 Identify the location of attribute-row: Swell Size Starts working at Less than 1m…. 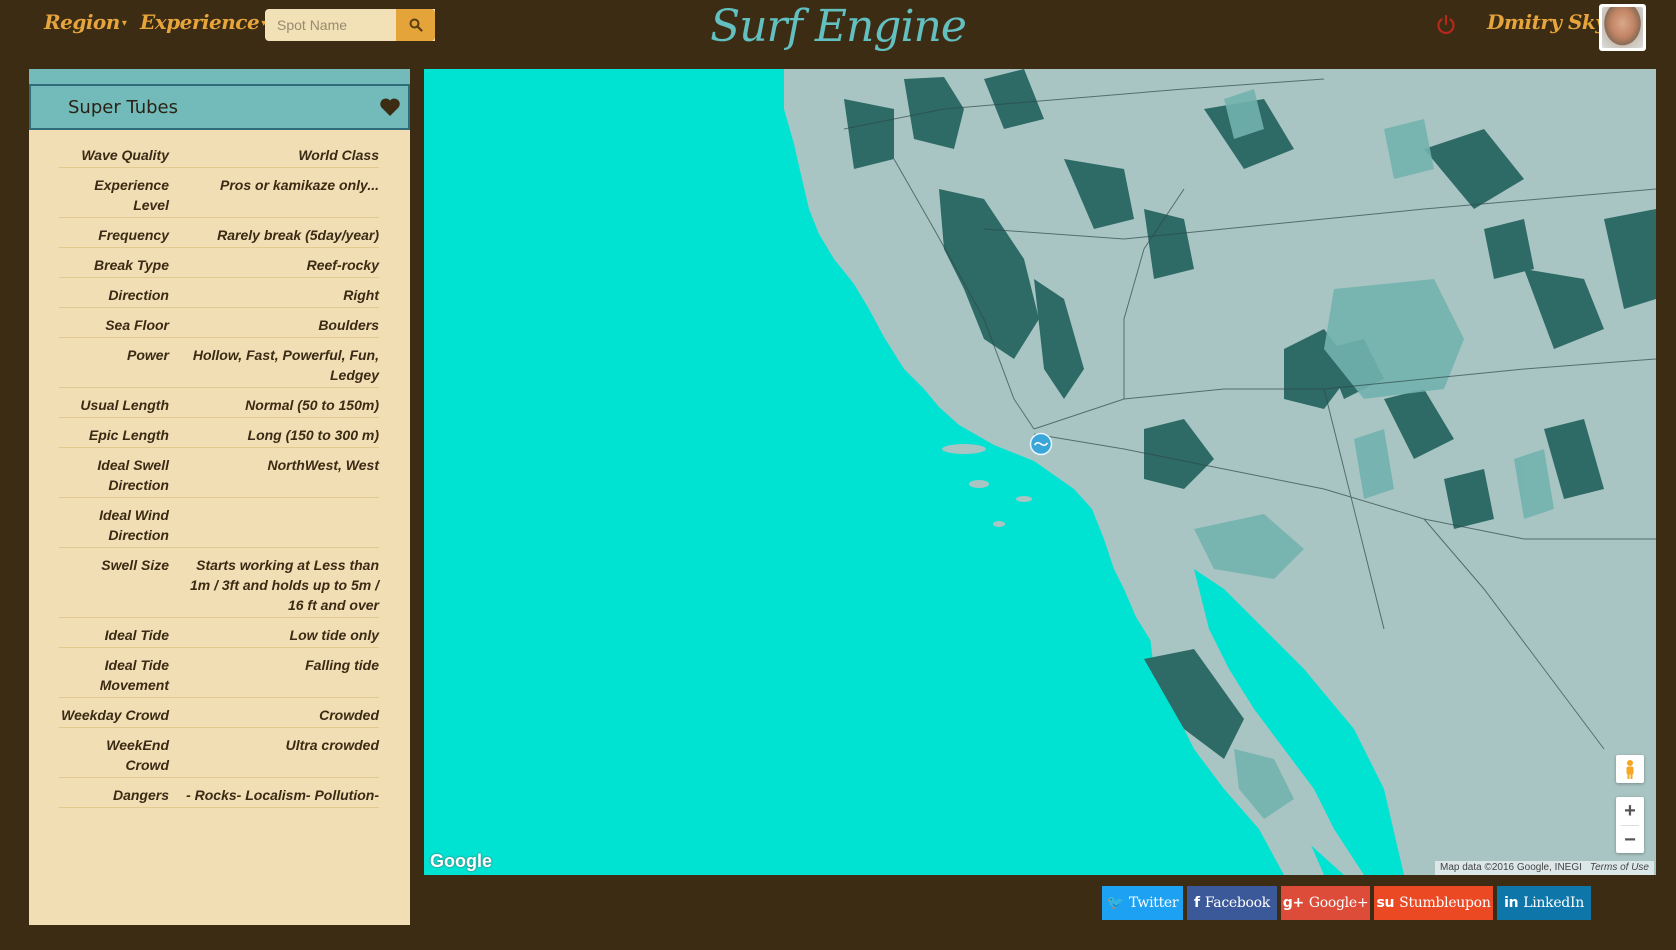
(219, 583).